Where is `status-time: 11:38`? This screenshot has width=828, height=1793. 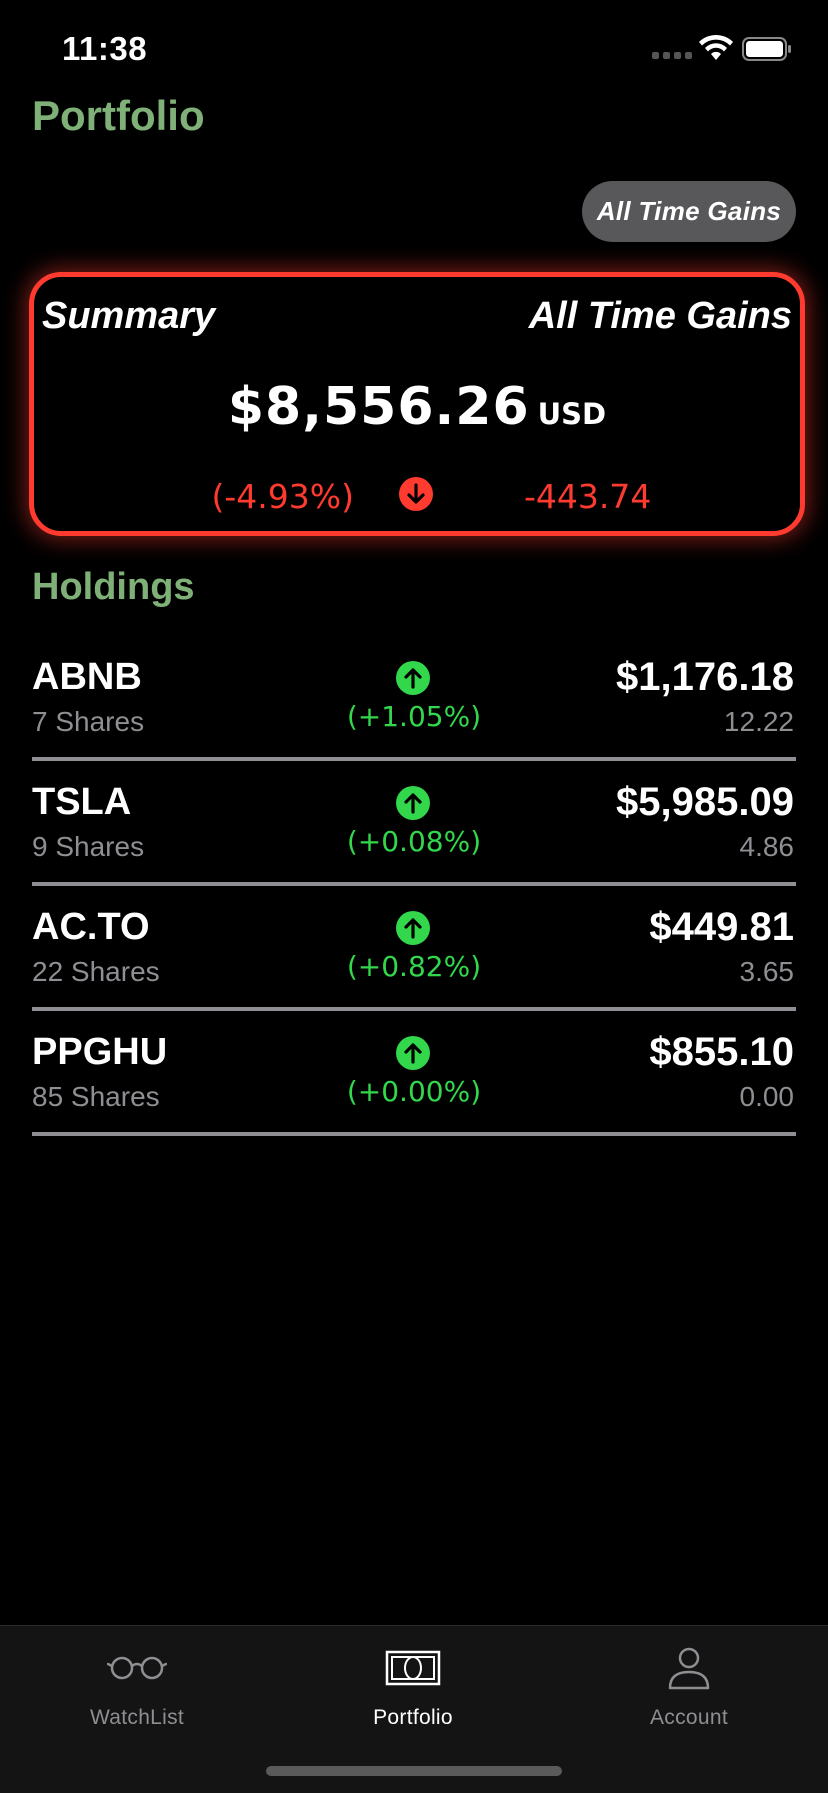
status-time: 11:38 is located at coordinates (105, 48).